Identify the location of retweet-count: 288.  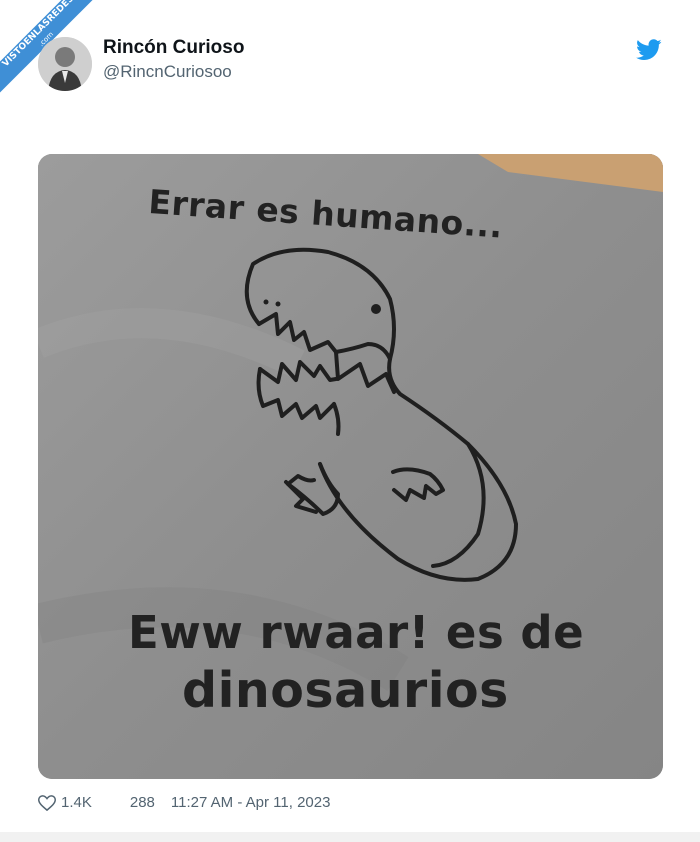
(142, 802).